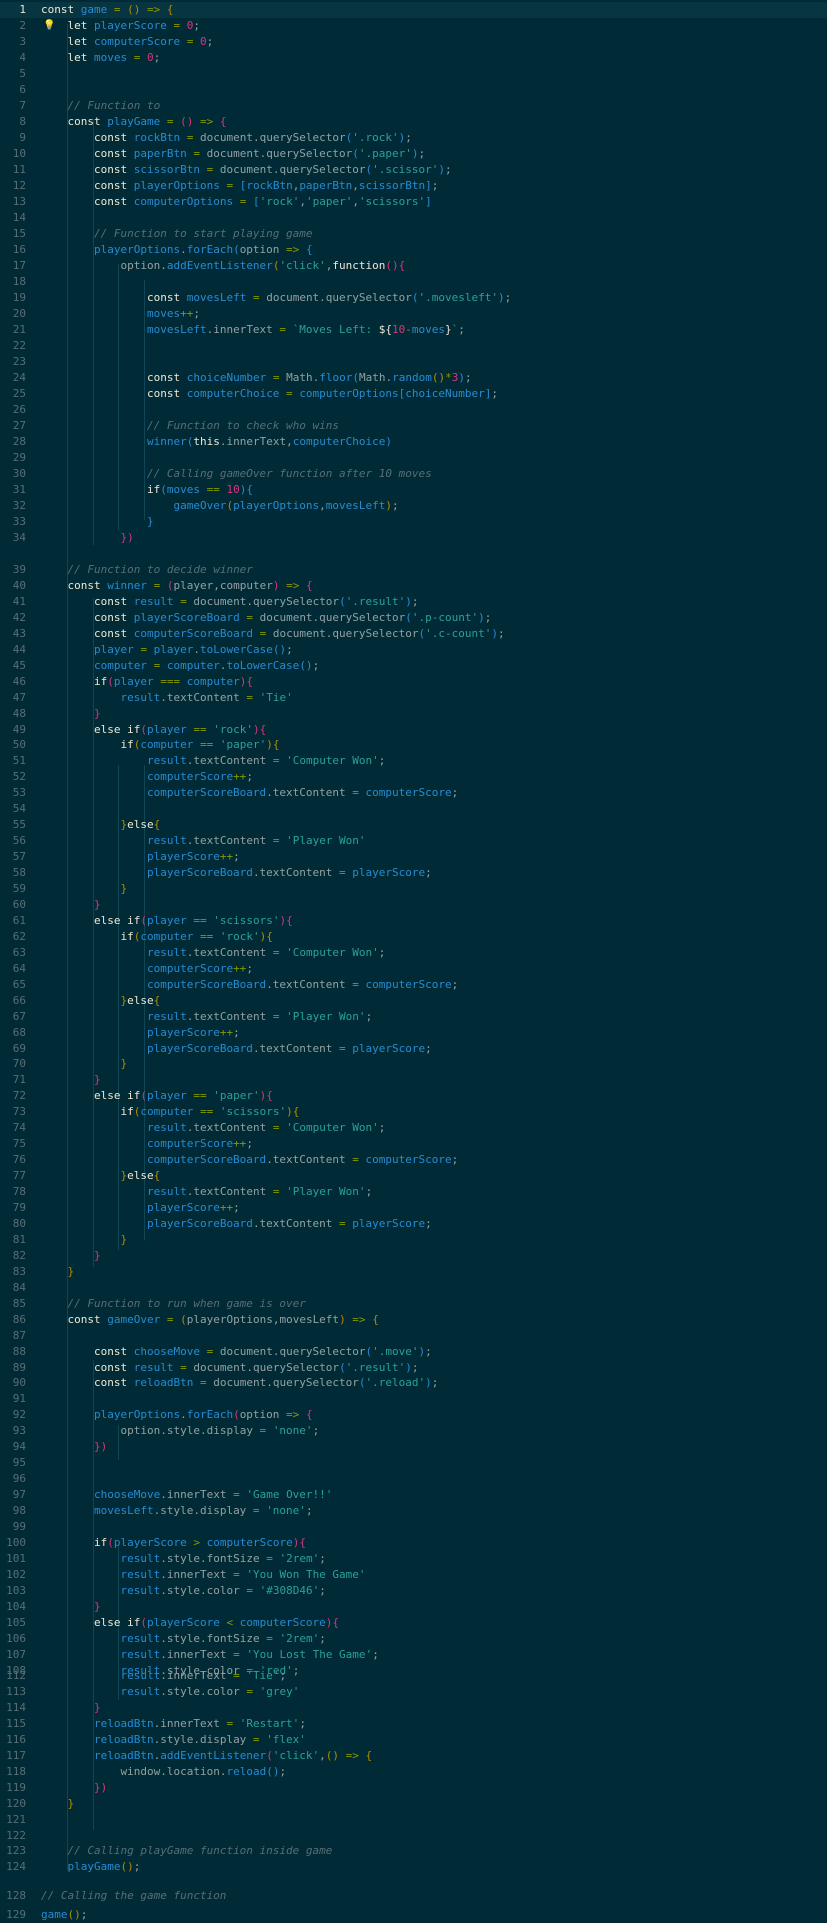 This screenshot has width=827, height=1923. What do you see at coordinates (413, 26) in the screenshot?
I see `code-line: 2 💡 let playerScore = 0;` at bounding box center [413, 26].